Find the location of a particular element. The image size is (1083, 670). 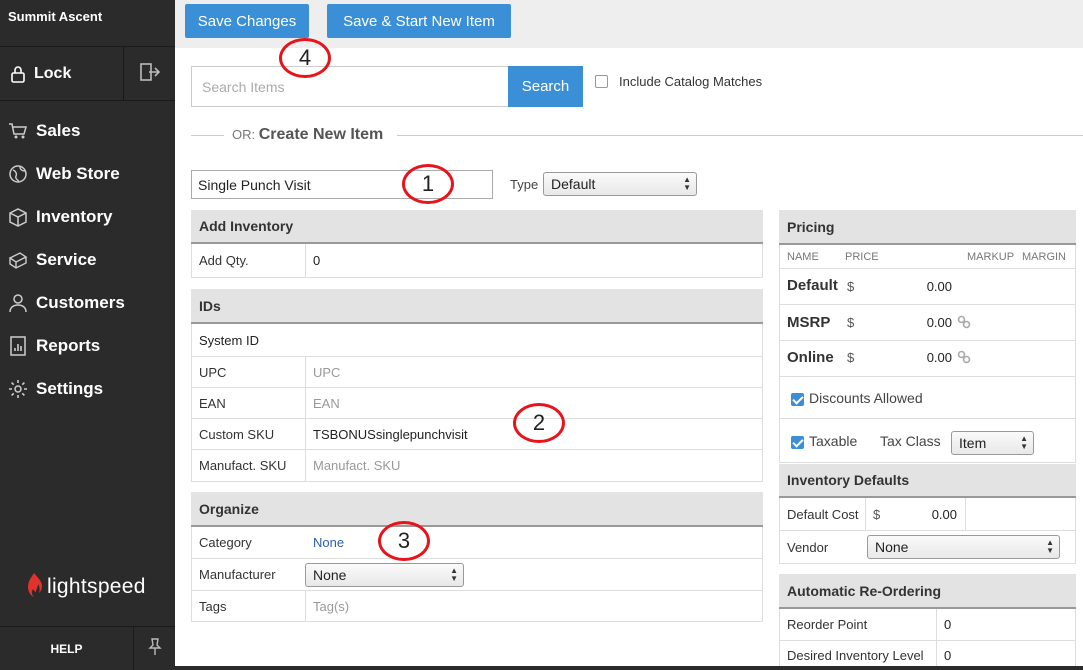

globe-icon is located at coordinates (18, 174).